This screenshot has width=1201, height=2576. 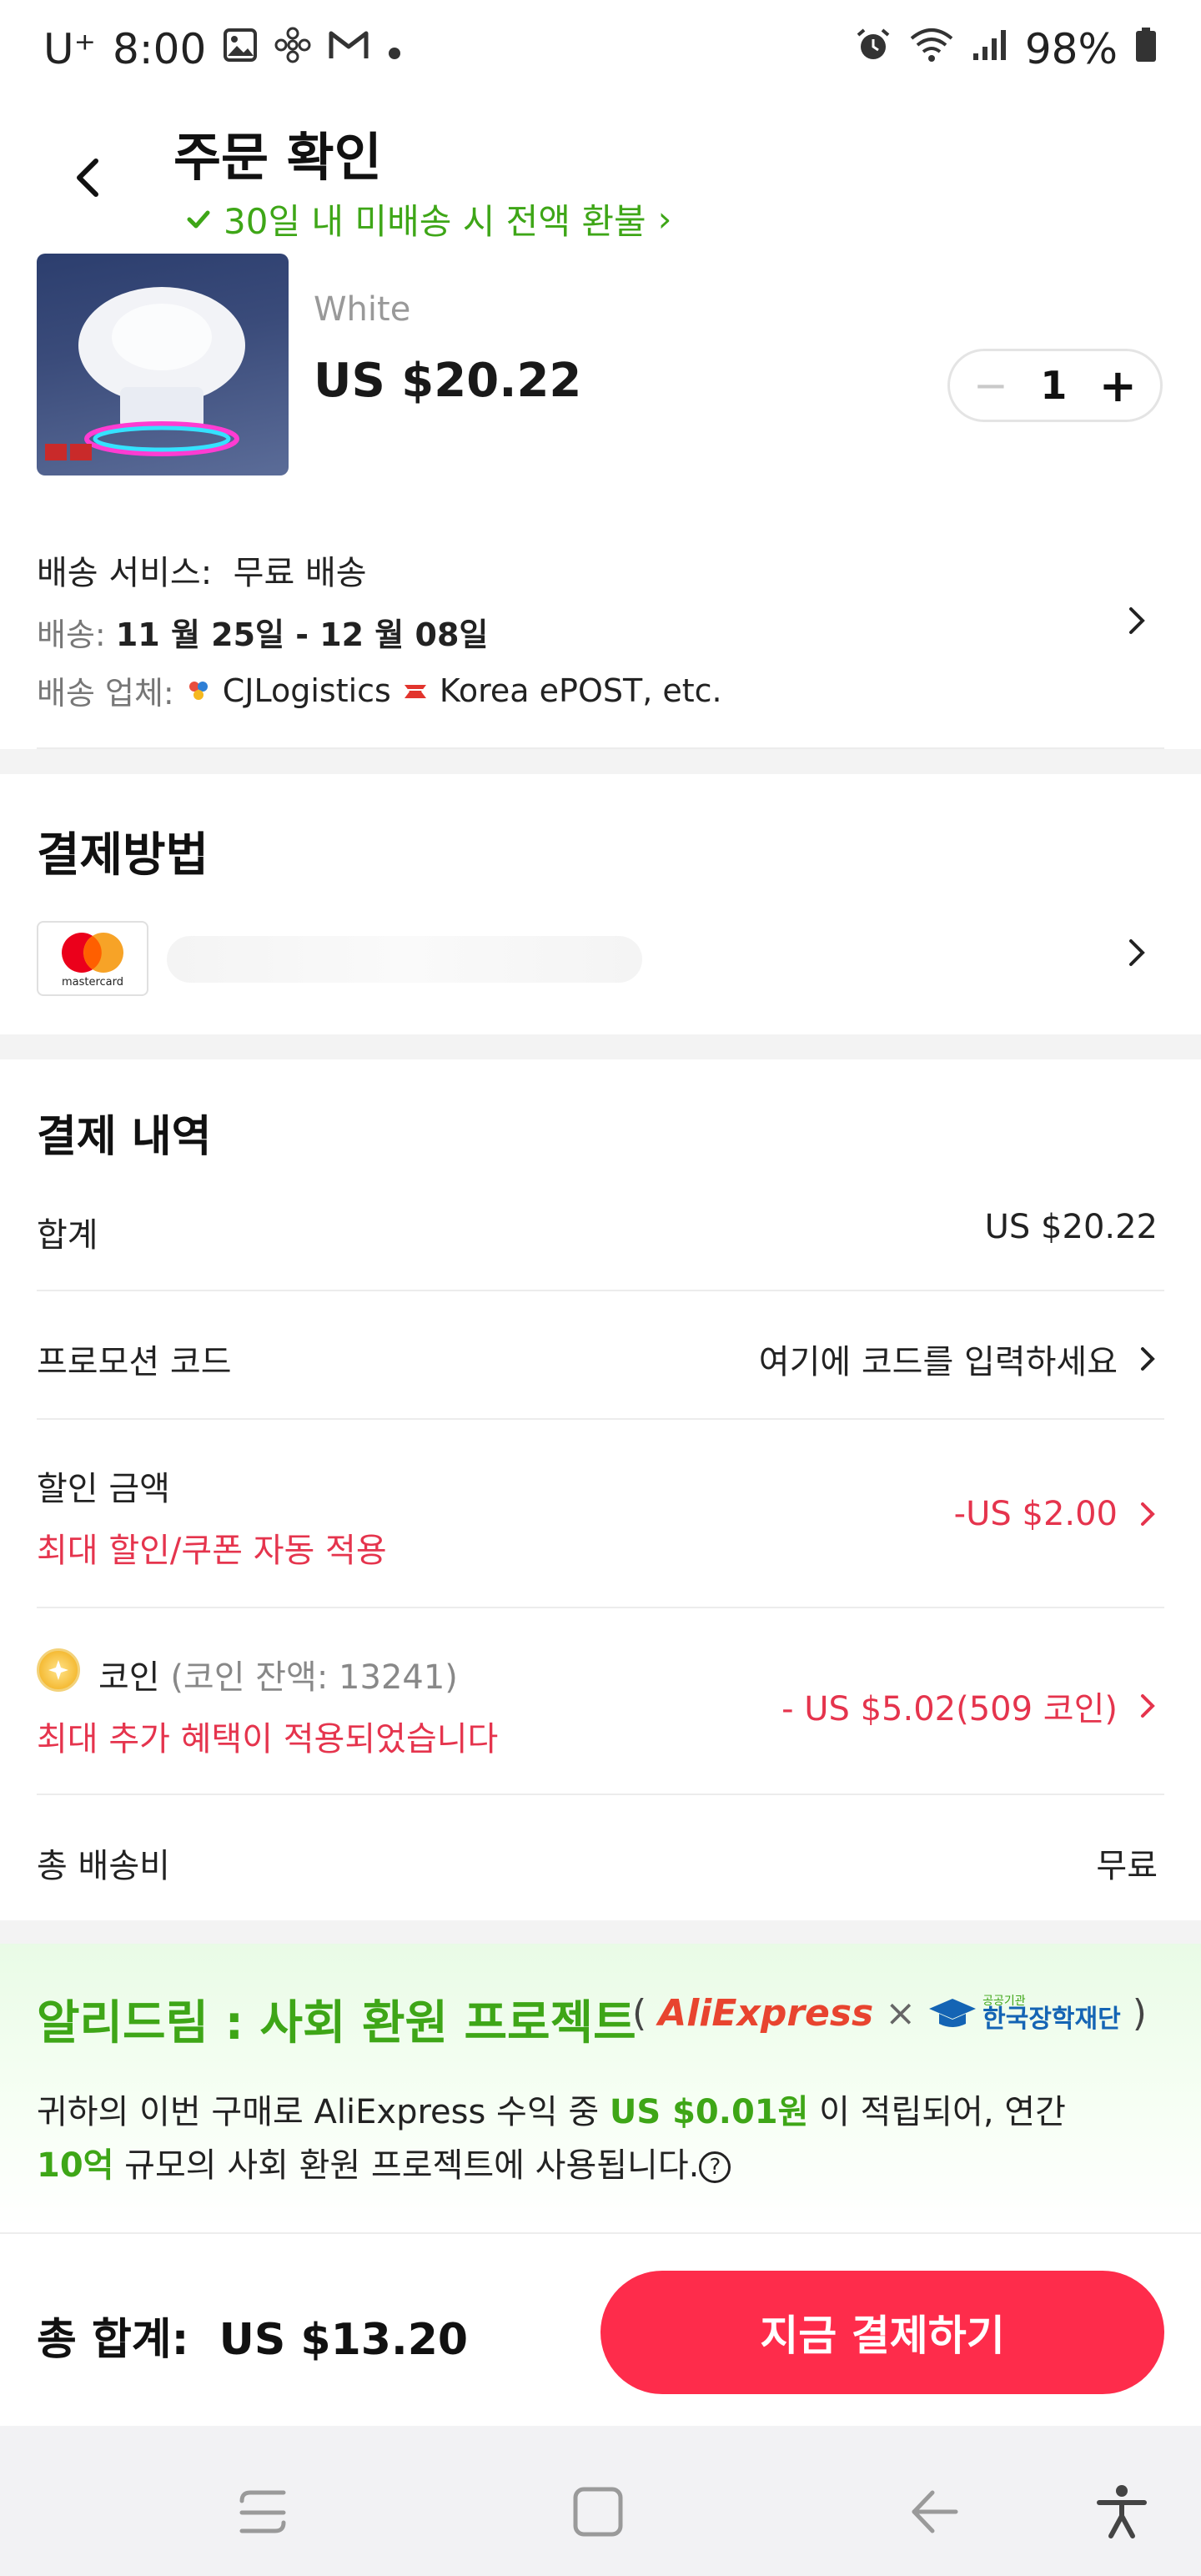 I want to click on coin-value: - US $5.02(509 코인), so click(x=969, y=1706).